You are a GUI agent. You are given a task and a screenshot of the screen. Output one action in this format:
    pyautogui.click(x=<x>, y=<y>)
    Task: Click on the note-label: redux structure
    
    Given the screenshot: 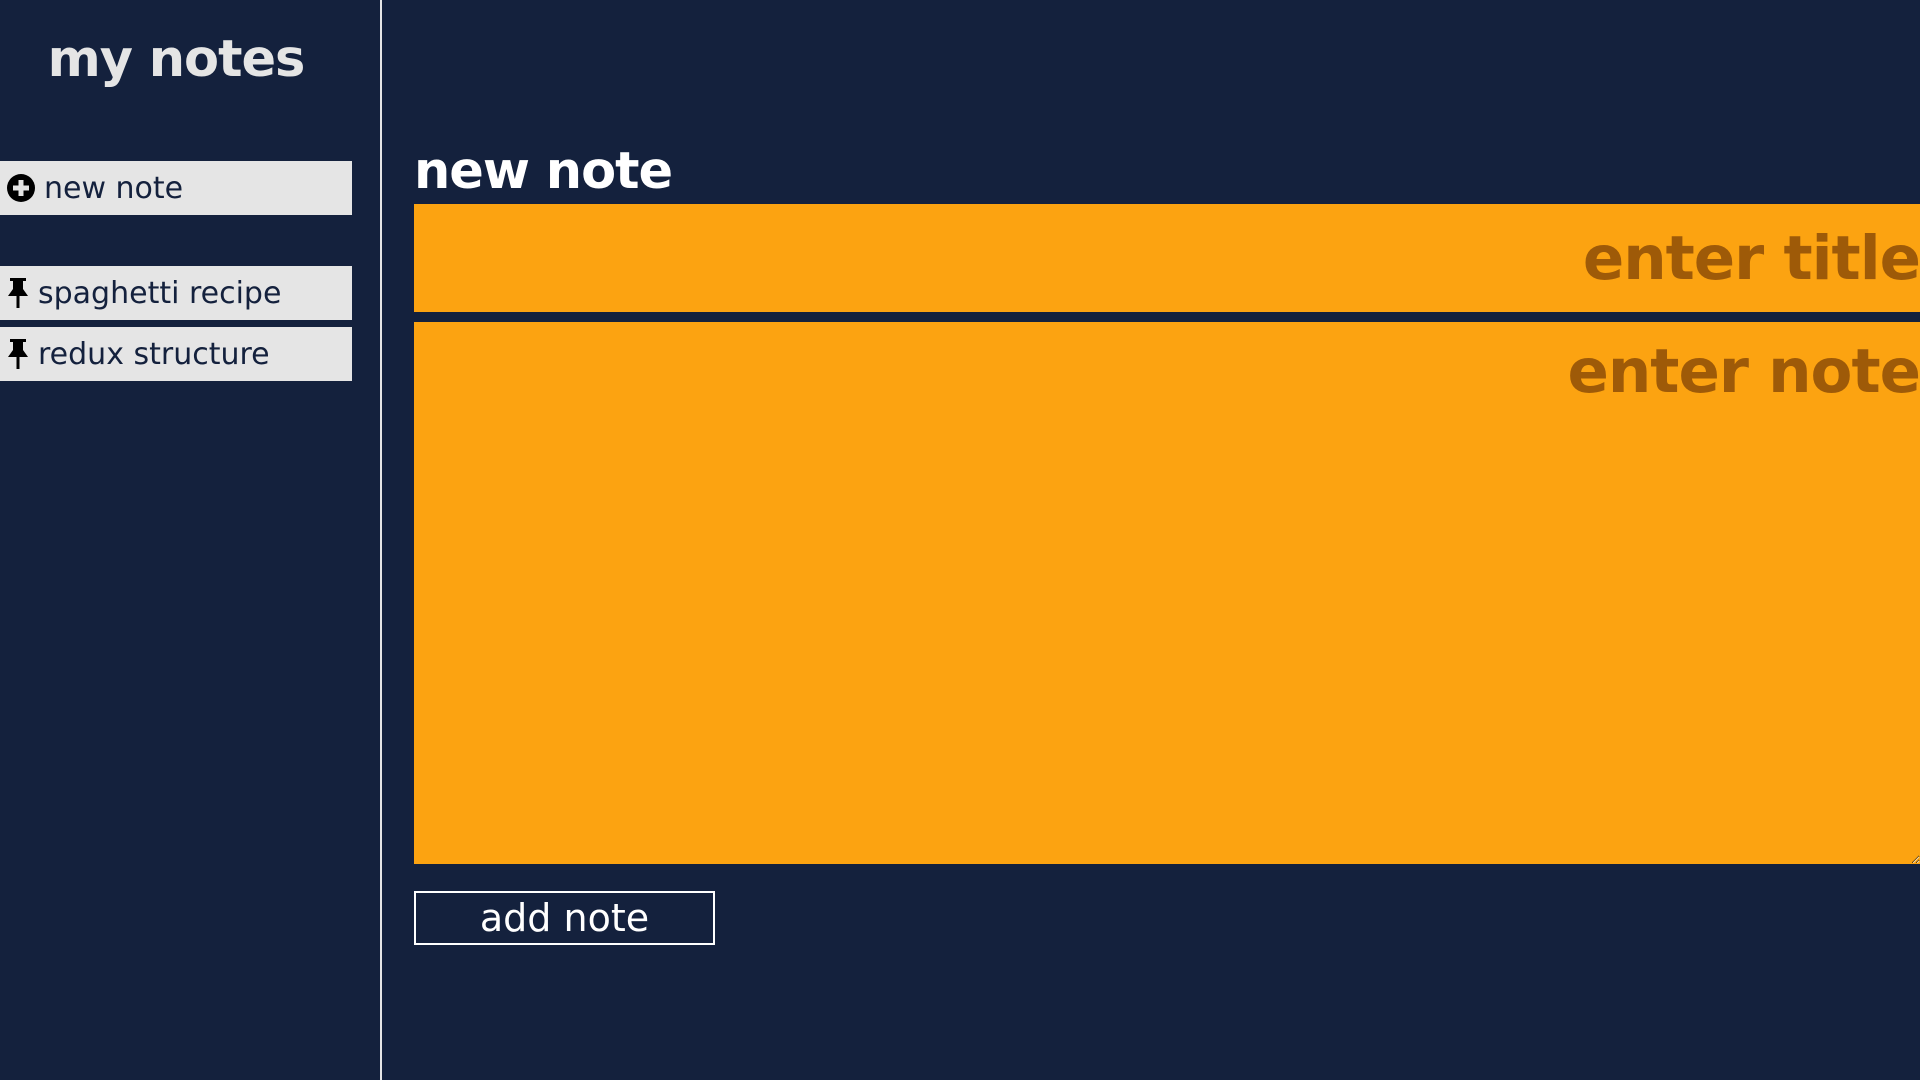 What is the action you would take?
    pyautogui.click(x=154, y=354)
    